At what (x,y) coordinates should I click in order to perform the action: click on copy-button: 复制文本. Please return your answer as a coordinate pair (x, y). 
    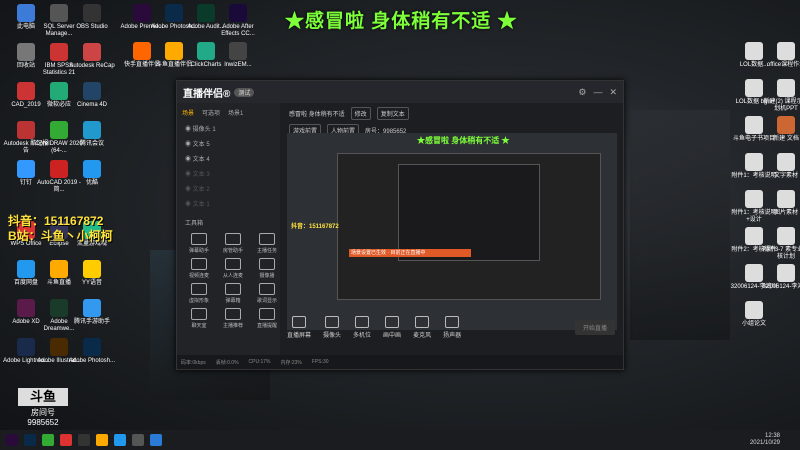
    Looking at the image, I should click on (392, 113).